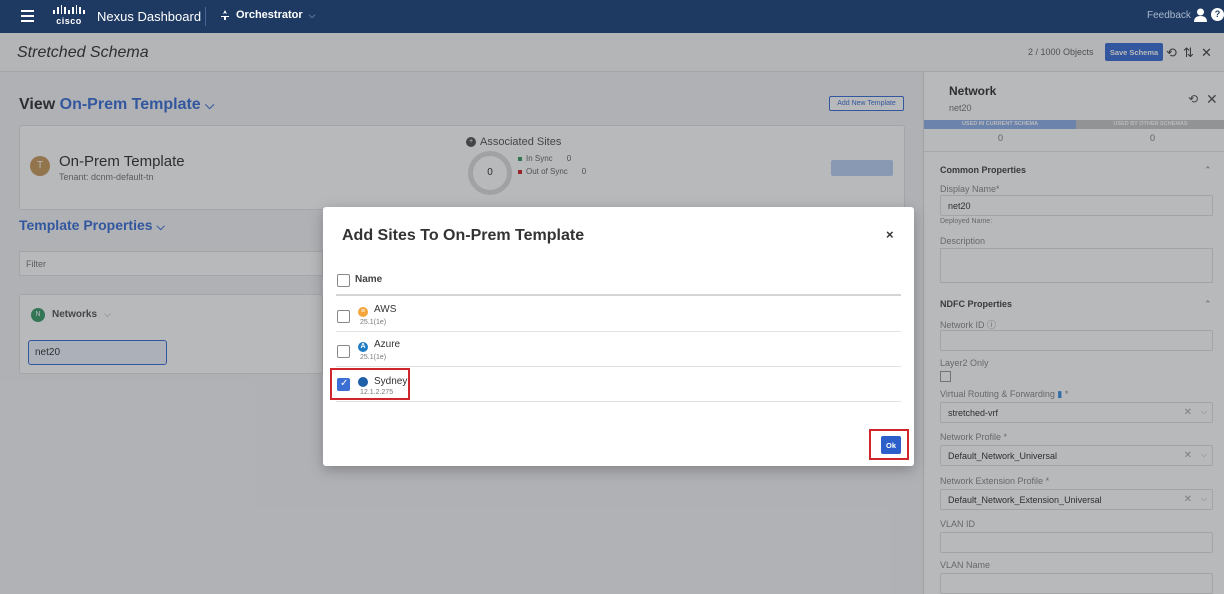  Describe the element at coordinates (225, 15) in the screenshot. I see `orchestrator-icon` at that location.